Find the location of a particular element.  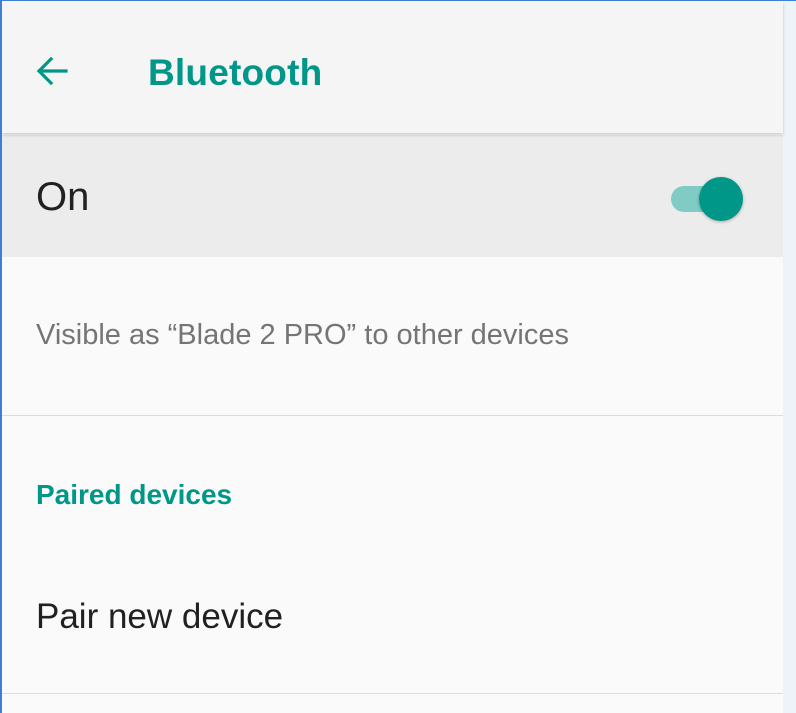

window-edge is located at coordinates (789, 357).